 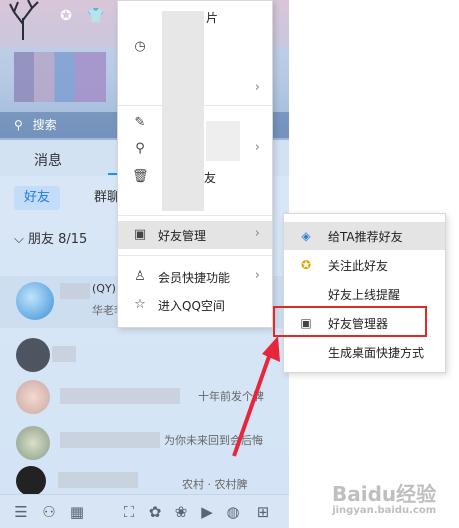 I want to click on menu-item-delete: 🗑 友, so click(x=195, y=177).